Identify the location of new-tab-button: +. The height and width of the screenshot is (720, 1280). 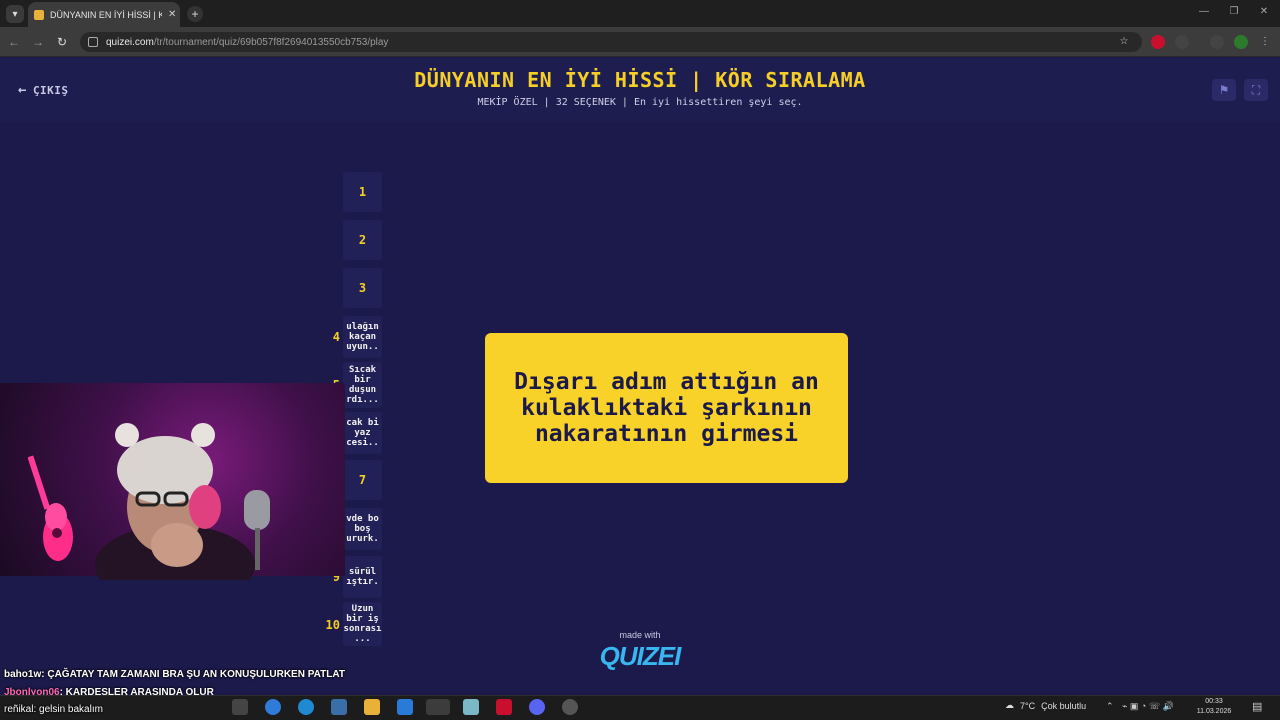
(195, 14).